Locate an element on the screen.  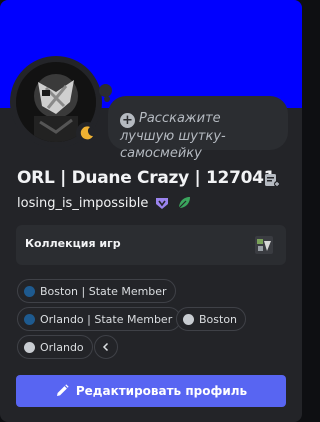
moon-icon is located at coordinates (87, 133).